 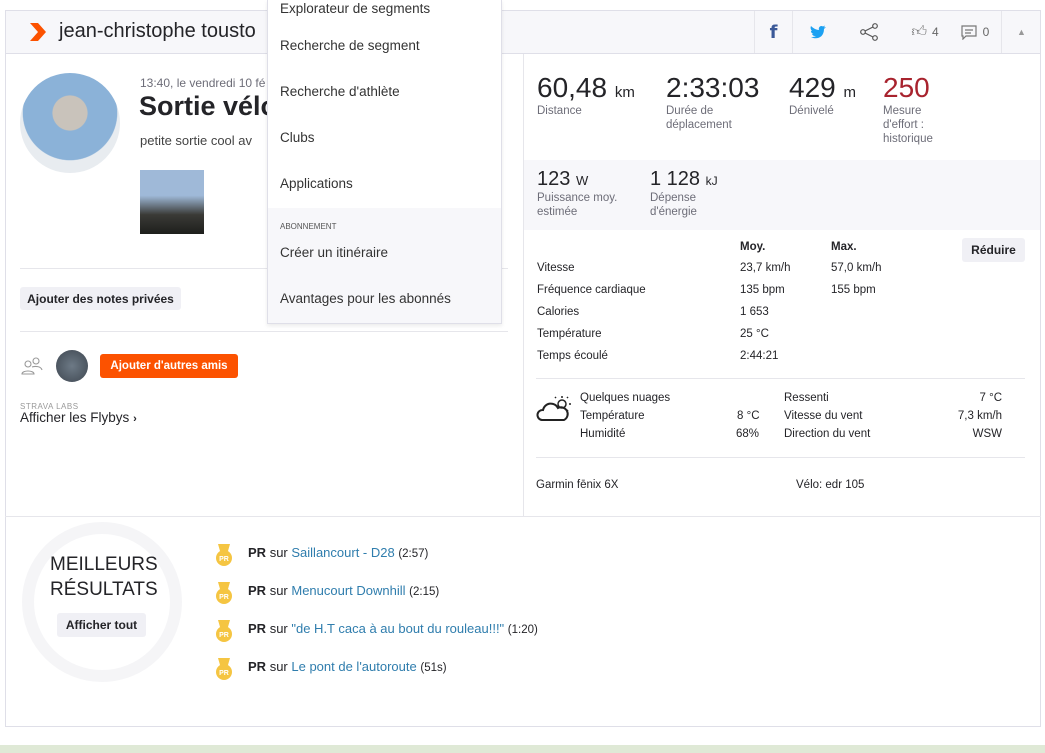 I want to click on route-map, so click(x=522, y=749).